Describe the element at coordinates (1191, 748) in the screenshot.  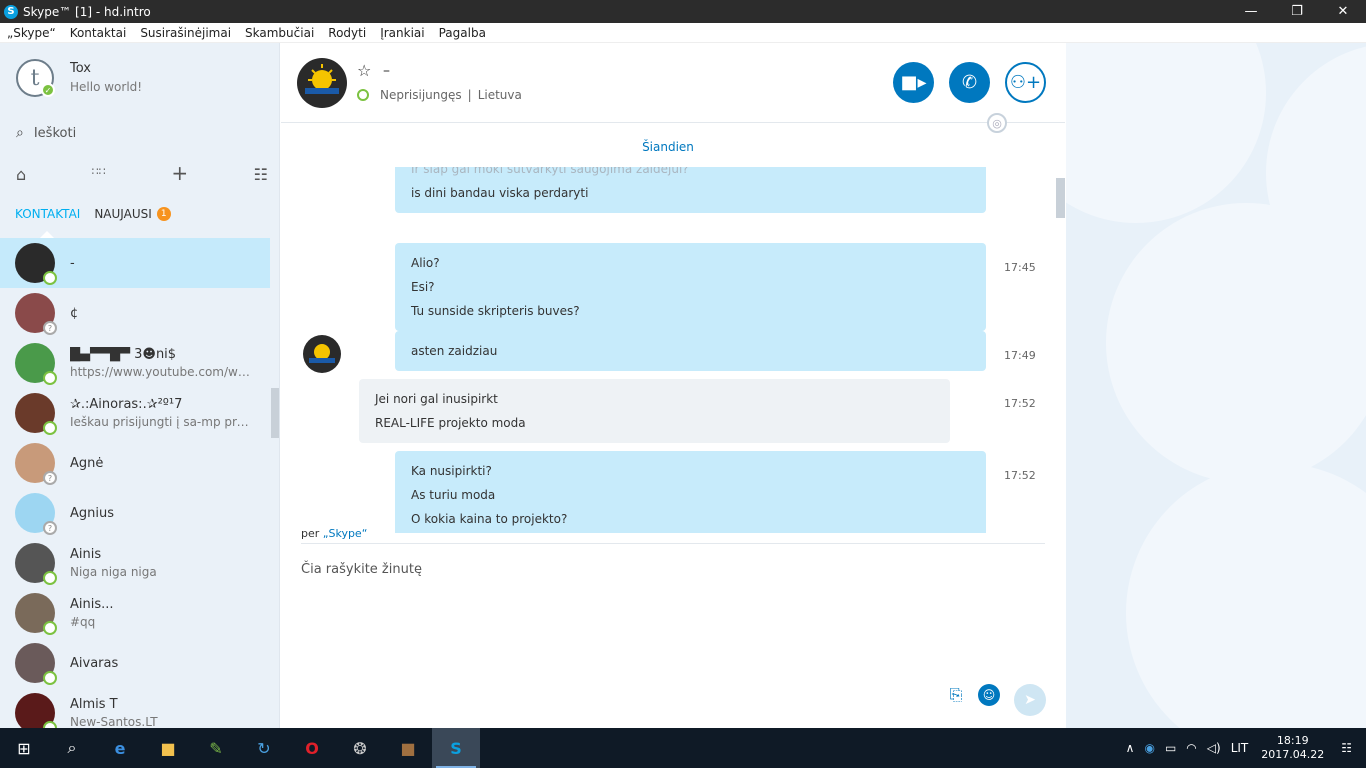
I see `wifi-icon: ◠` at that location.